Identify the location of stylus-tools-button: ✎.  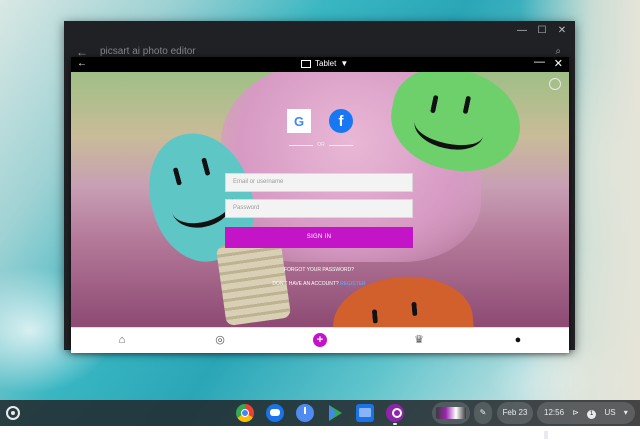
(483, 413).